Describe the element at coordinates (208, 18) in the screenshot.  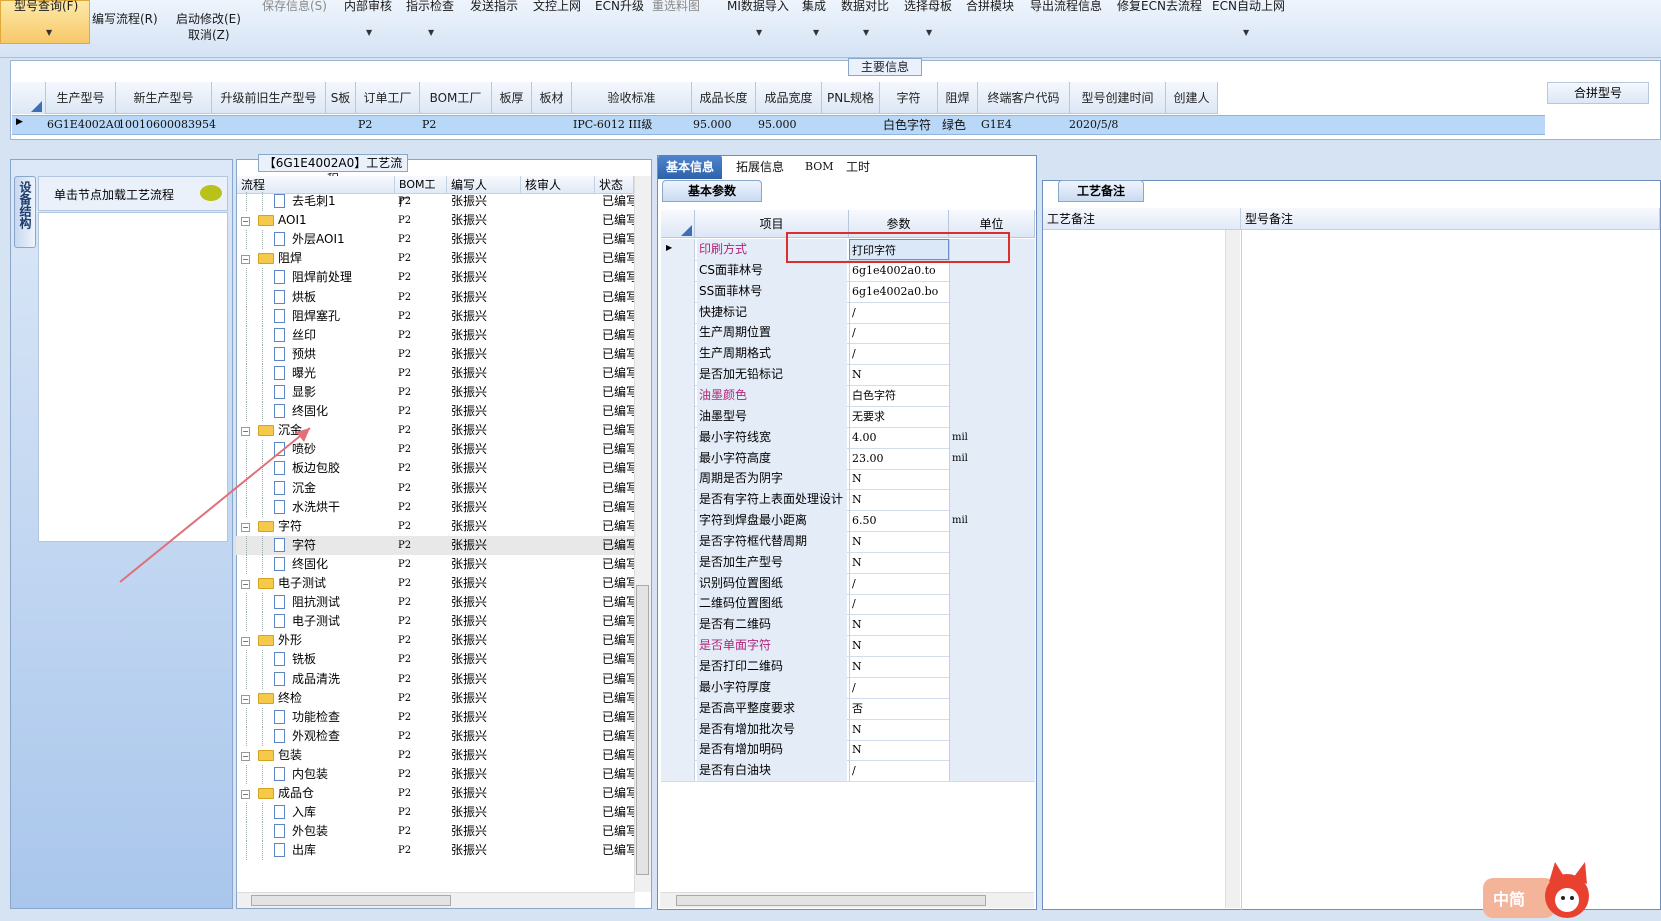
I see `toolbar-item-start-edit: 启动修改(E)` at that location.